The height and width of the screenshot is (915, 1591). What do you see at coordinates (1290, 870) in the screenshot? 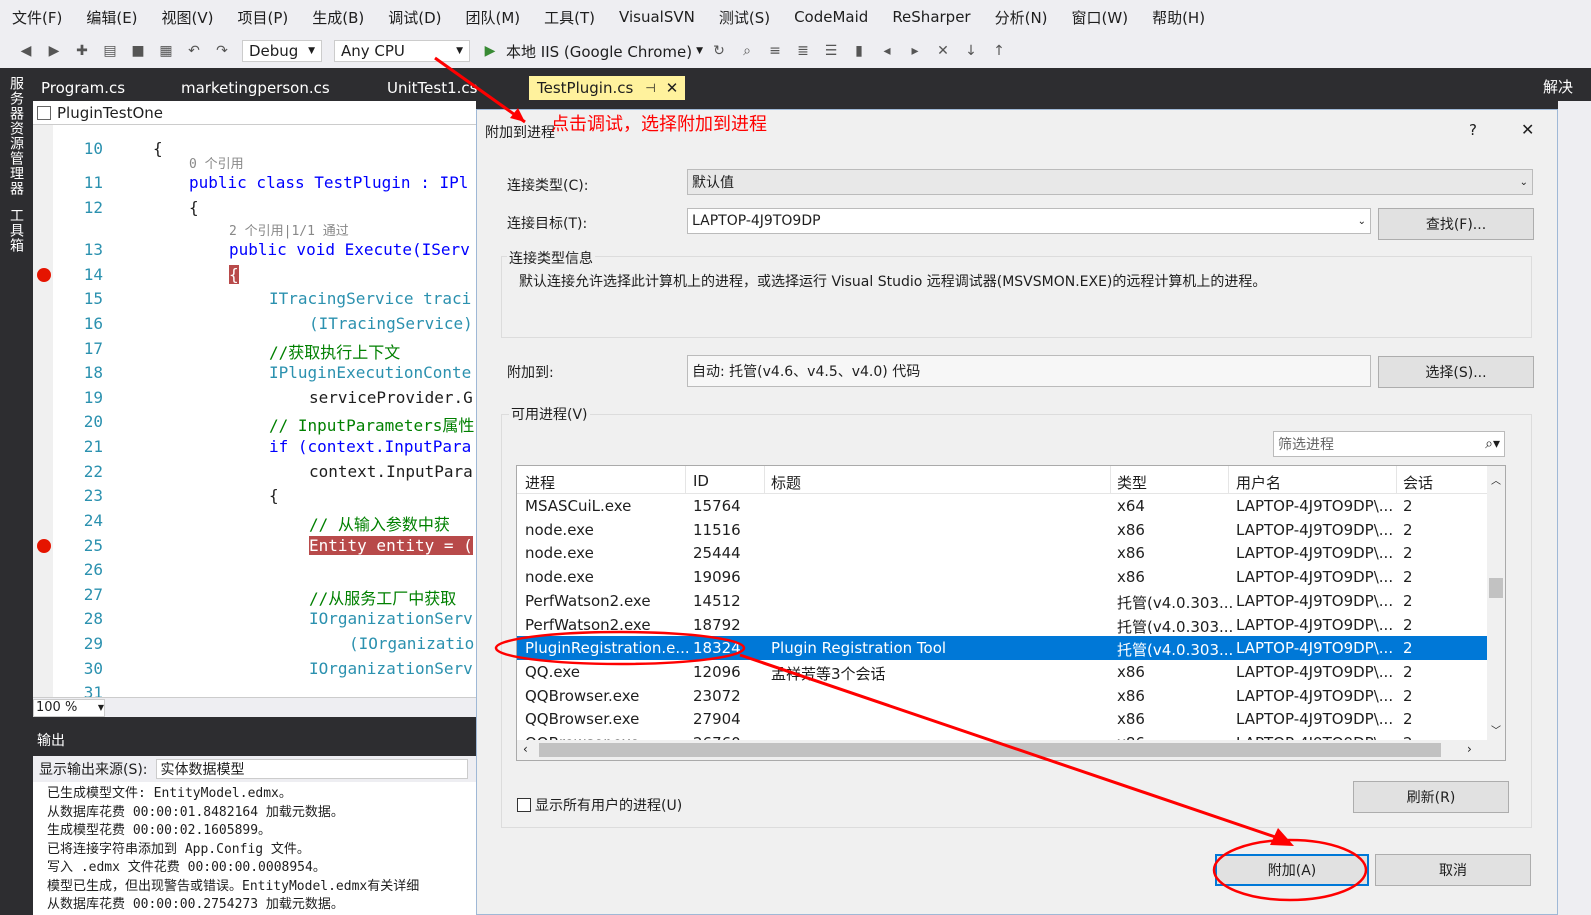
I see `annotation-circle-attach` at bounding box center [1290, 870].